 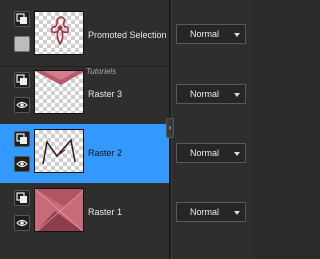 What do you see at coordinates (170, 128) in the screenshot?
I see `grip-arrow-icon: ›` at bounding box center [170, 128].